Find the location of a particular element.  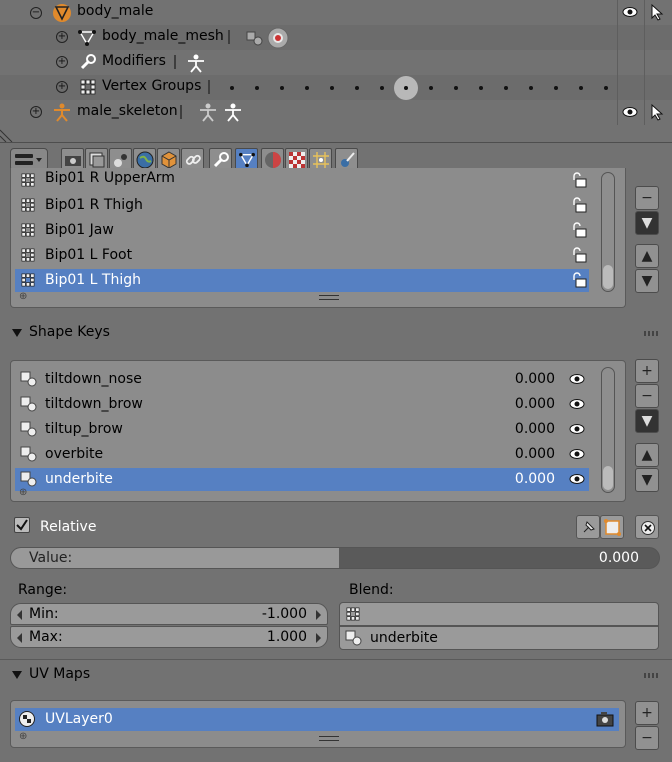

outliner-row-modifiers: + Modifiers is located at coordinates (336, 62).